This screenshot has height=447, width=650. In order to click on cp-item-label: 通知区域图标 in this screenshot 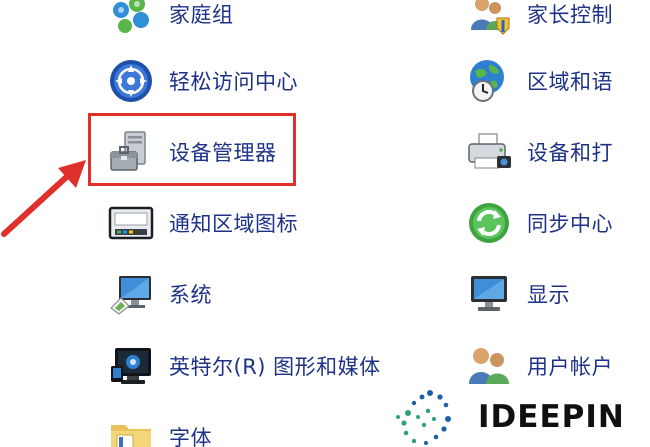, I will do `click(233, 224)`.